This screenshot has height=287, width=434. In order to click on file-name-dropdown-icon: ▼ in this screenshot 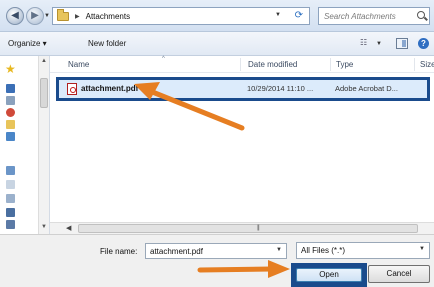, I will do `click(279, 250)`.